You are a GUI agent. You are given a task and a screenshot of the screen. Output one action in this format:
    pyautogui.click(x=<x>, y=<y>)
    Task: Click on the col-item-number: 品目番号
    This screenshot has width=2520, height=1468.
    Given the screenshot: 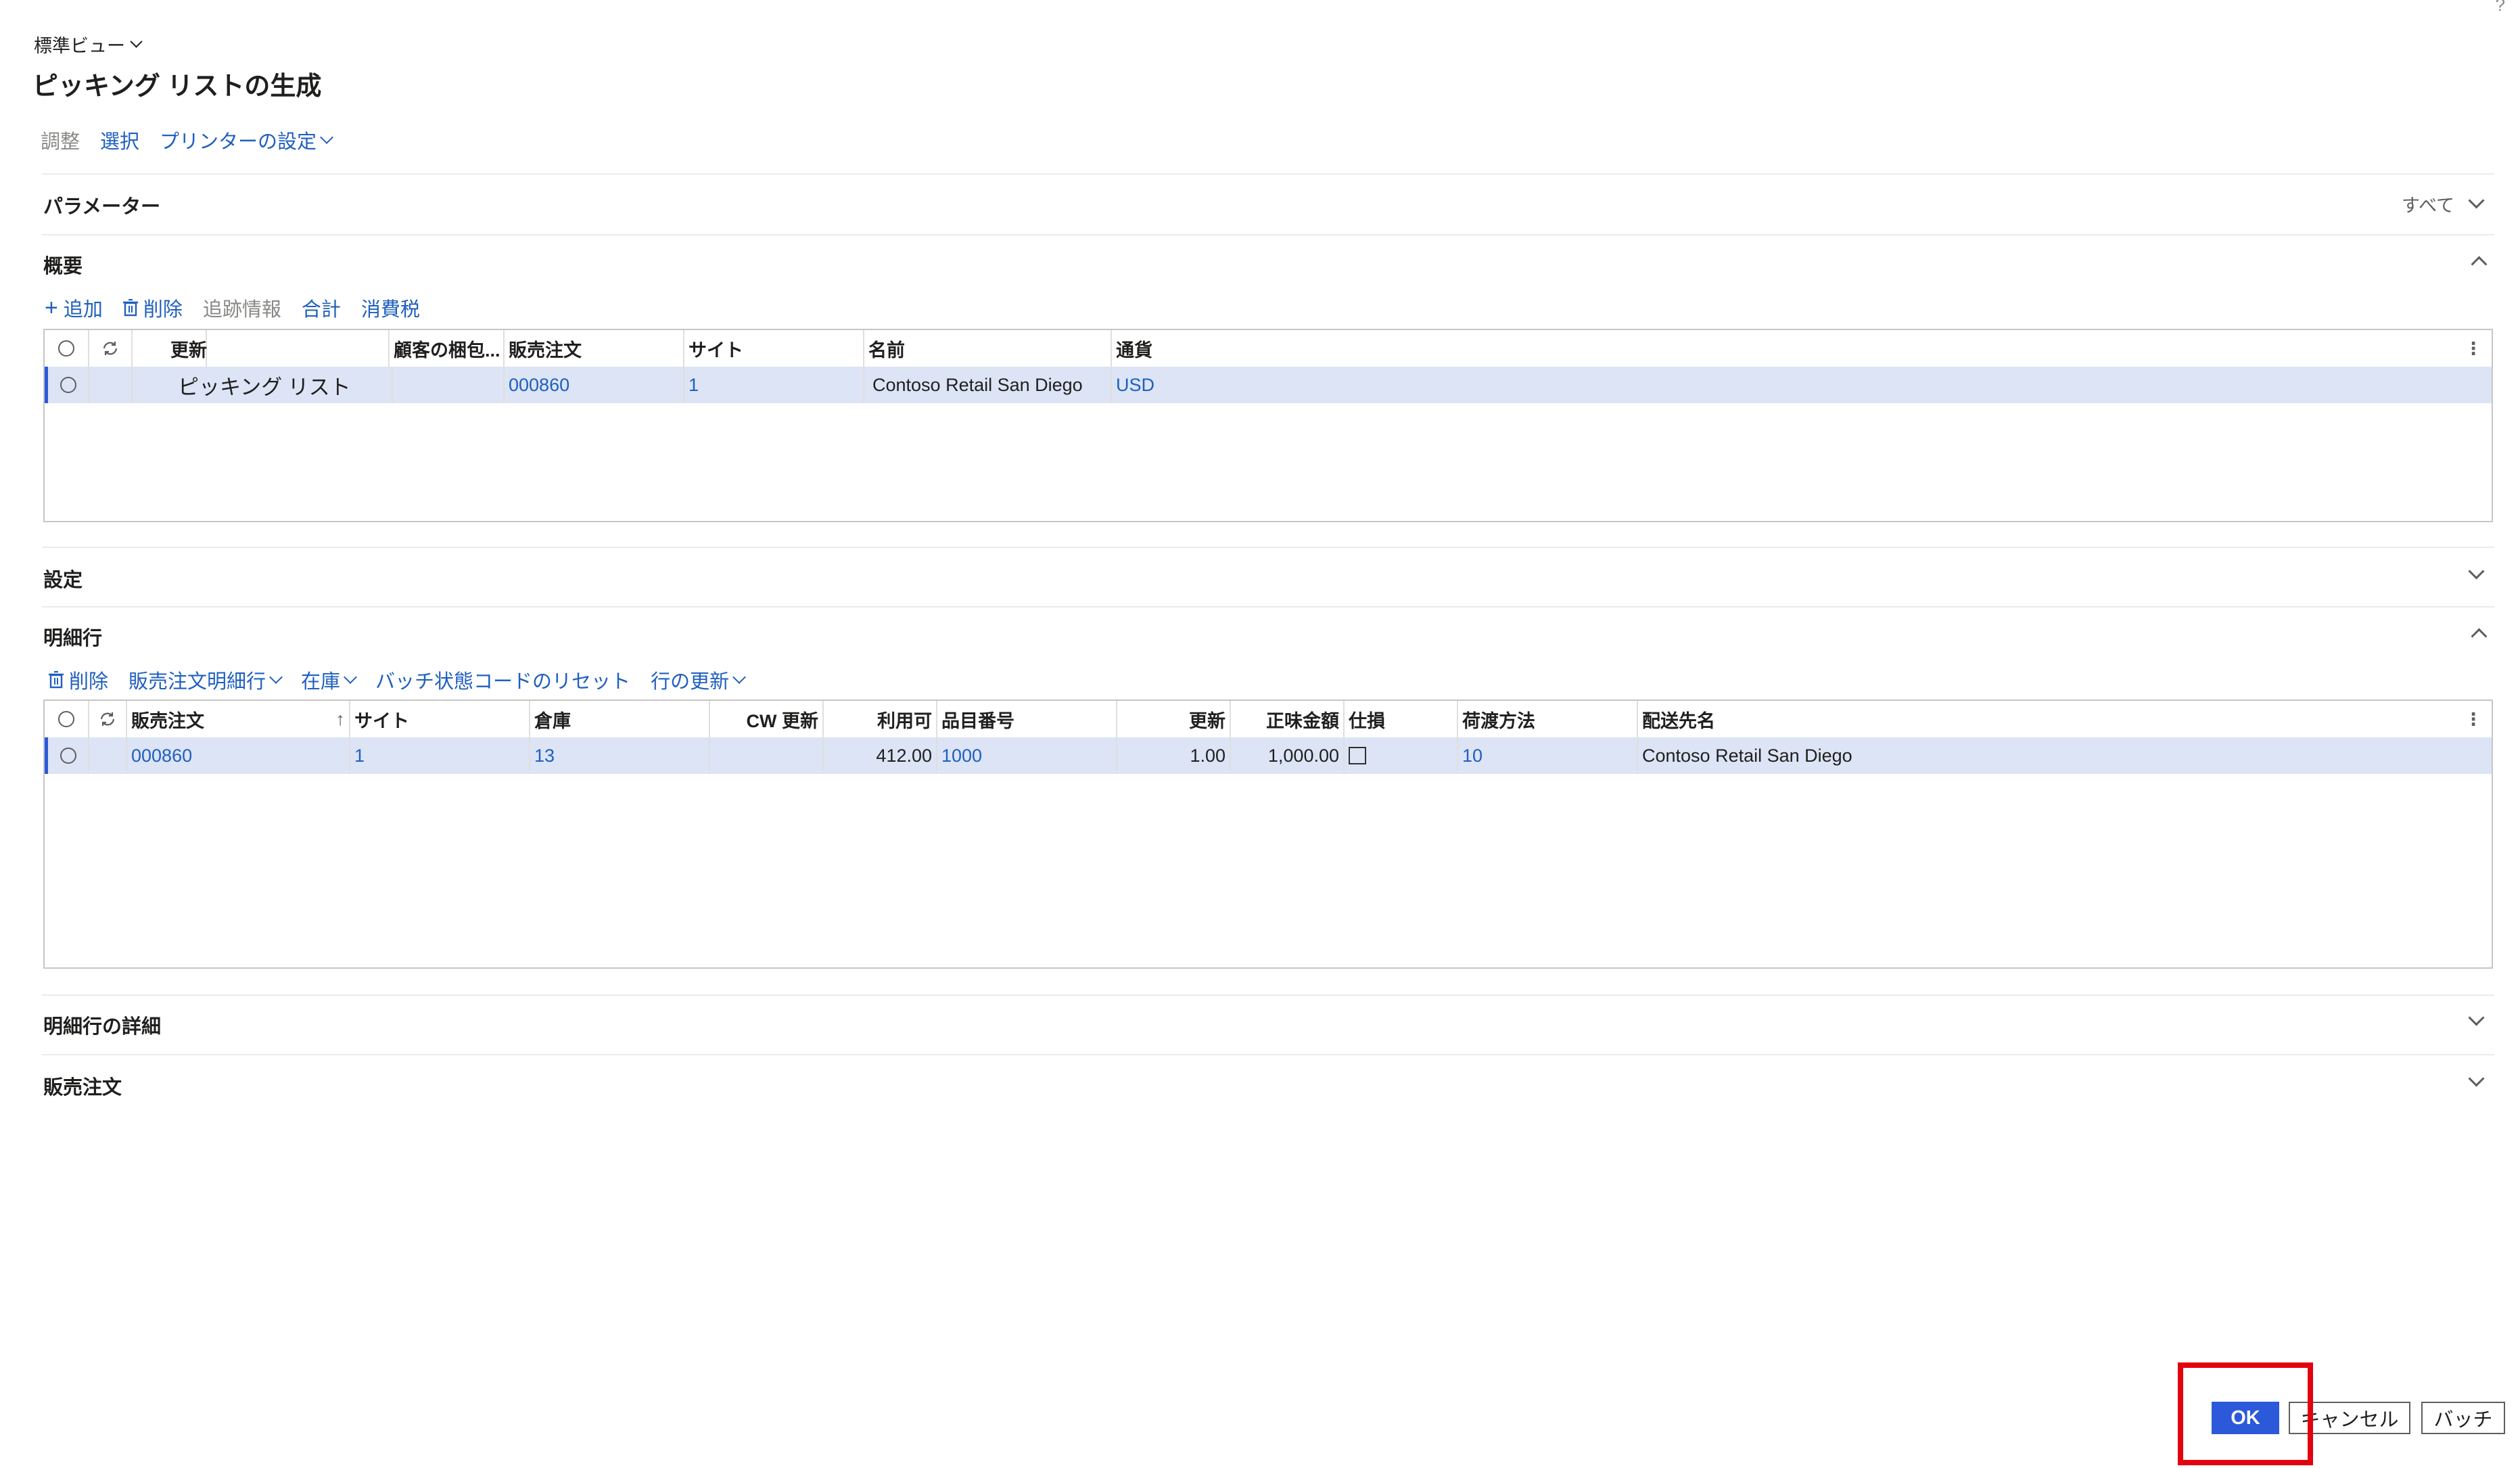 What is the action you would take?
    pyautogui.click(x=1027, y=719)
    